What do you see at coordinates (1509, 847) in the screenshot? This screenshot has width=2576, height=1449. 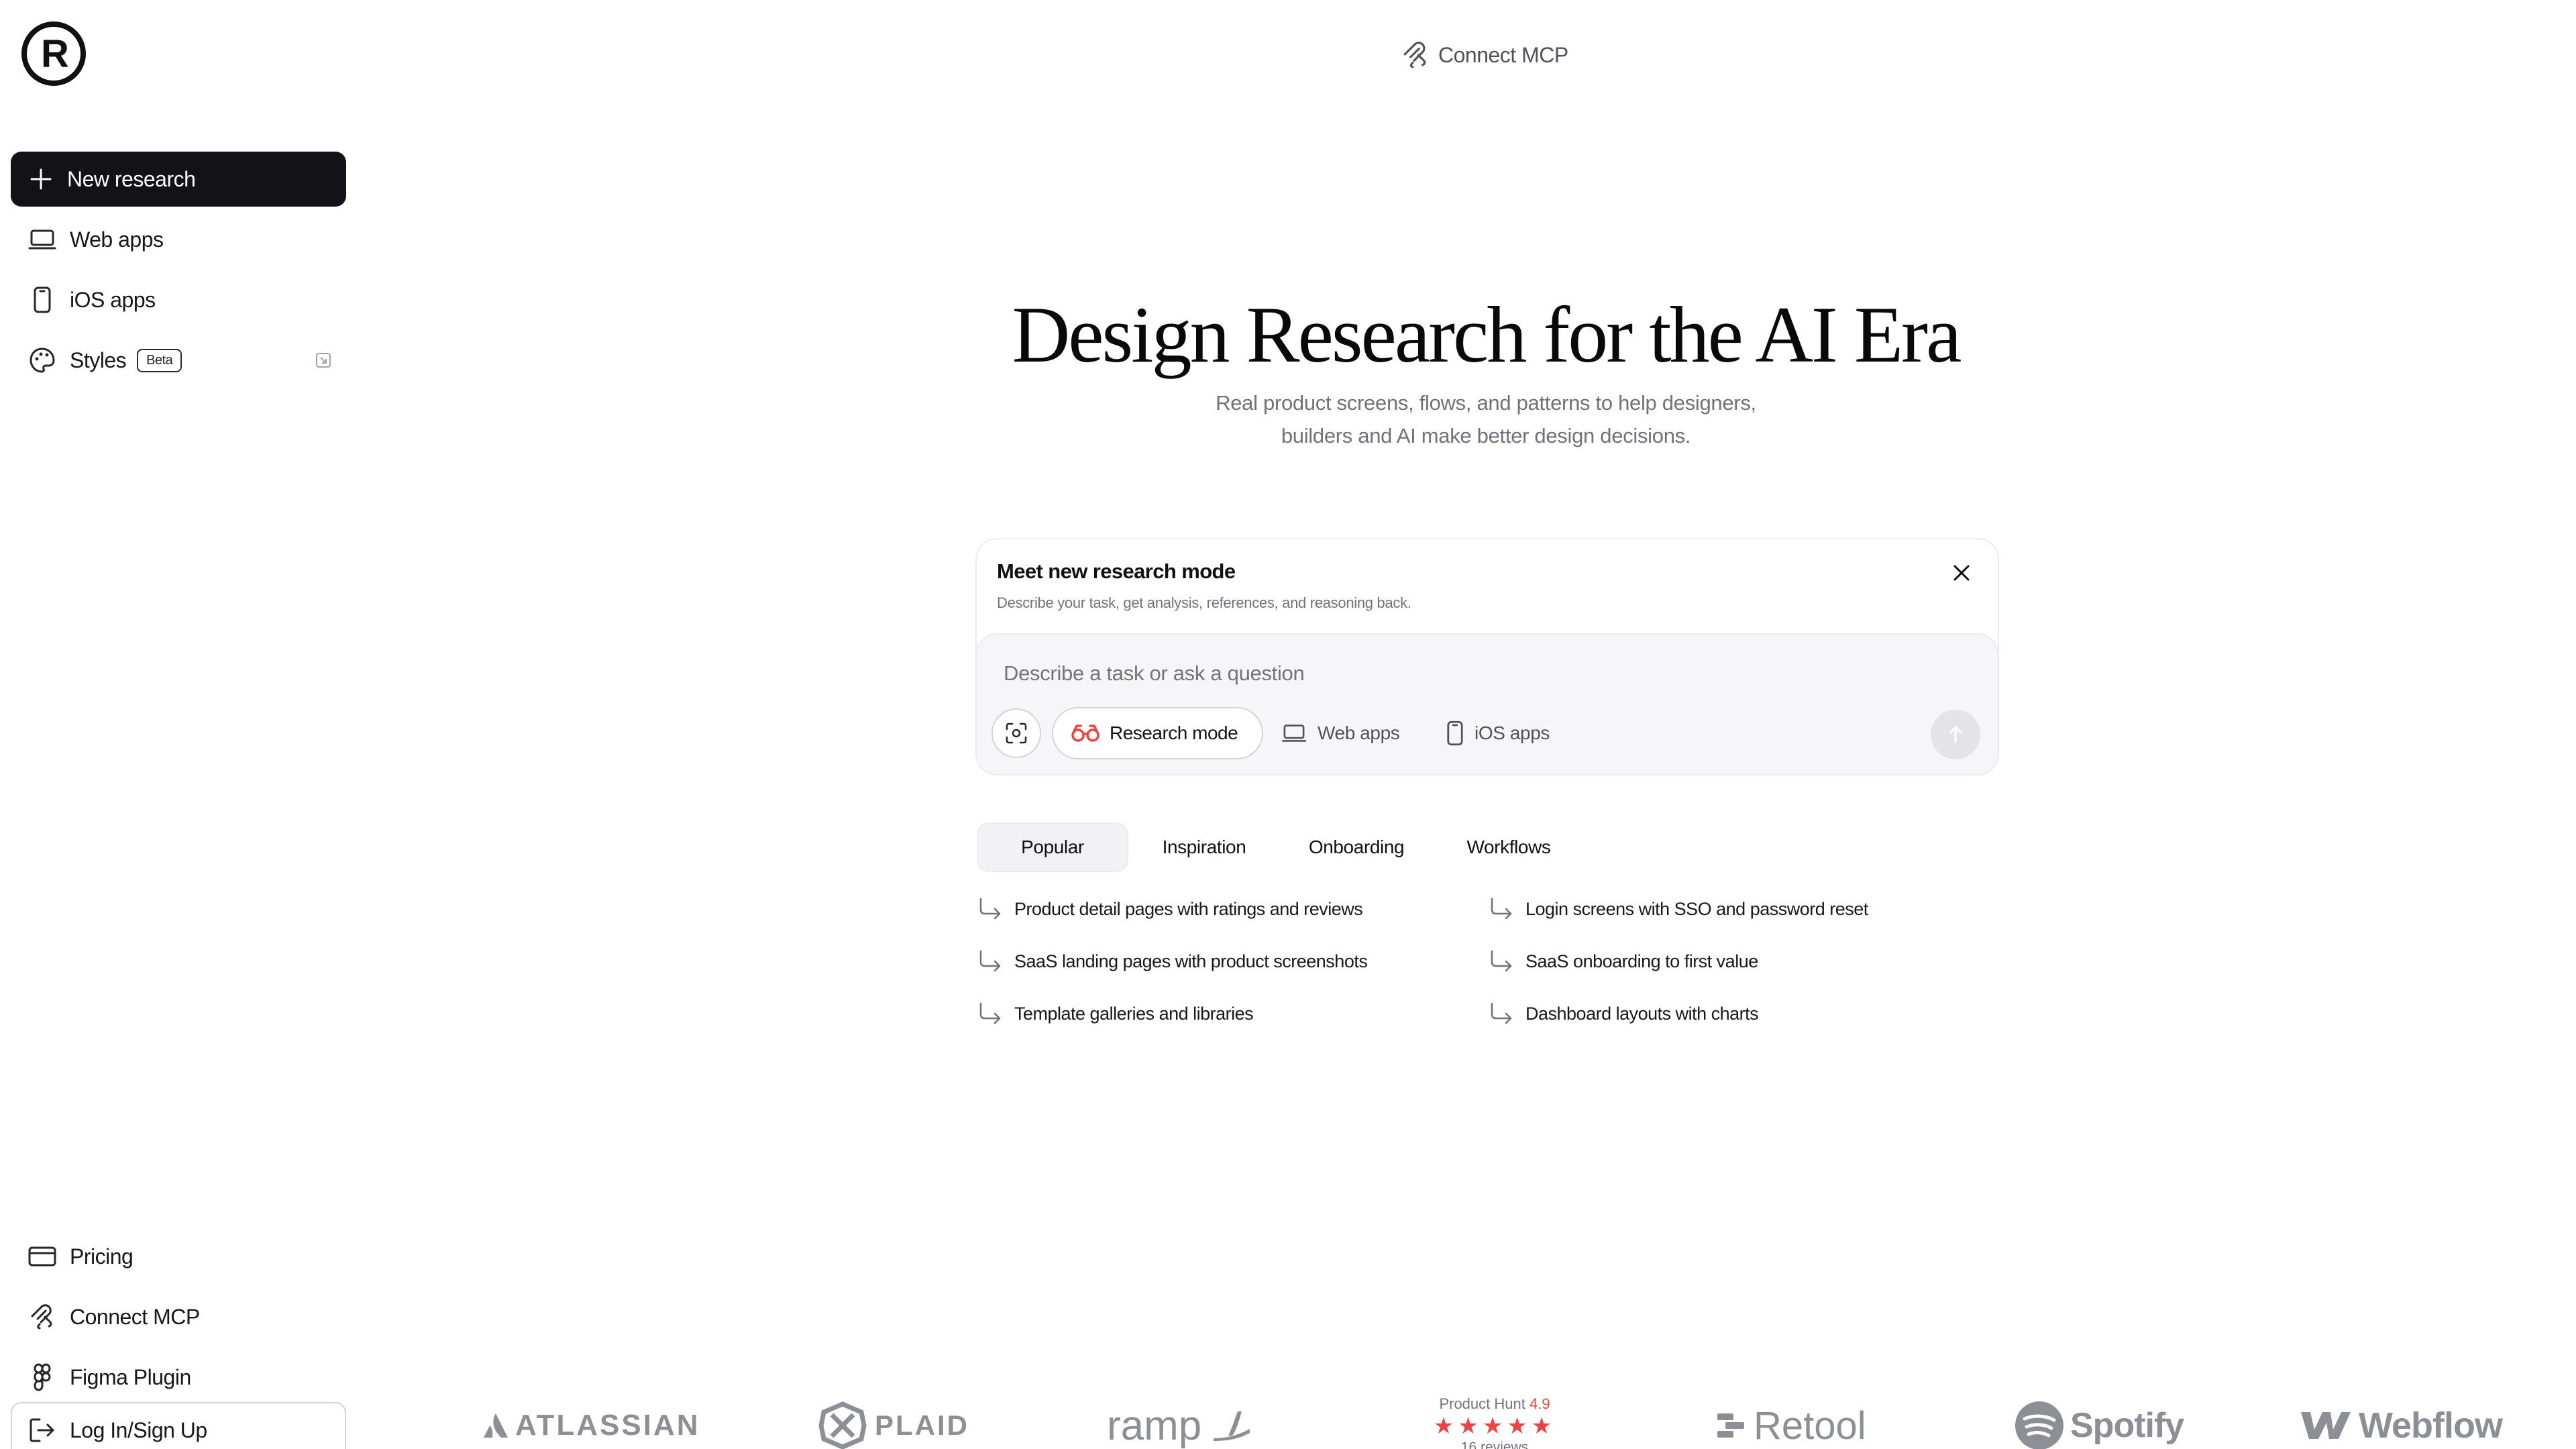 I see `tab-workflows: Workflows` at bounding box center [1509, 847].